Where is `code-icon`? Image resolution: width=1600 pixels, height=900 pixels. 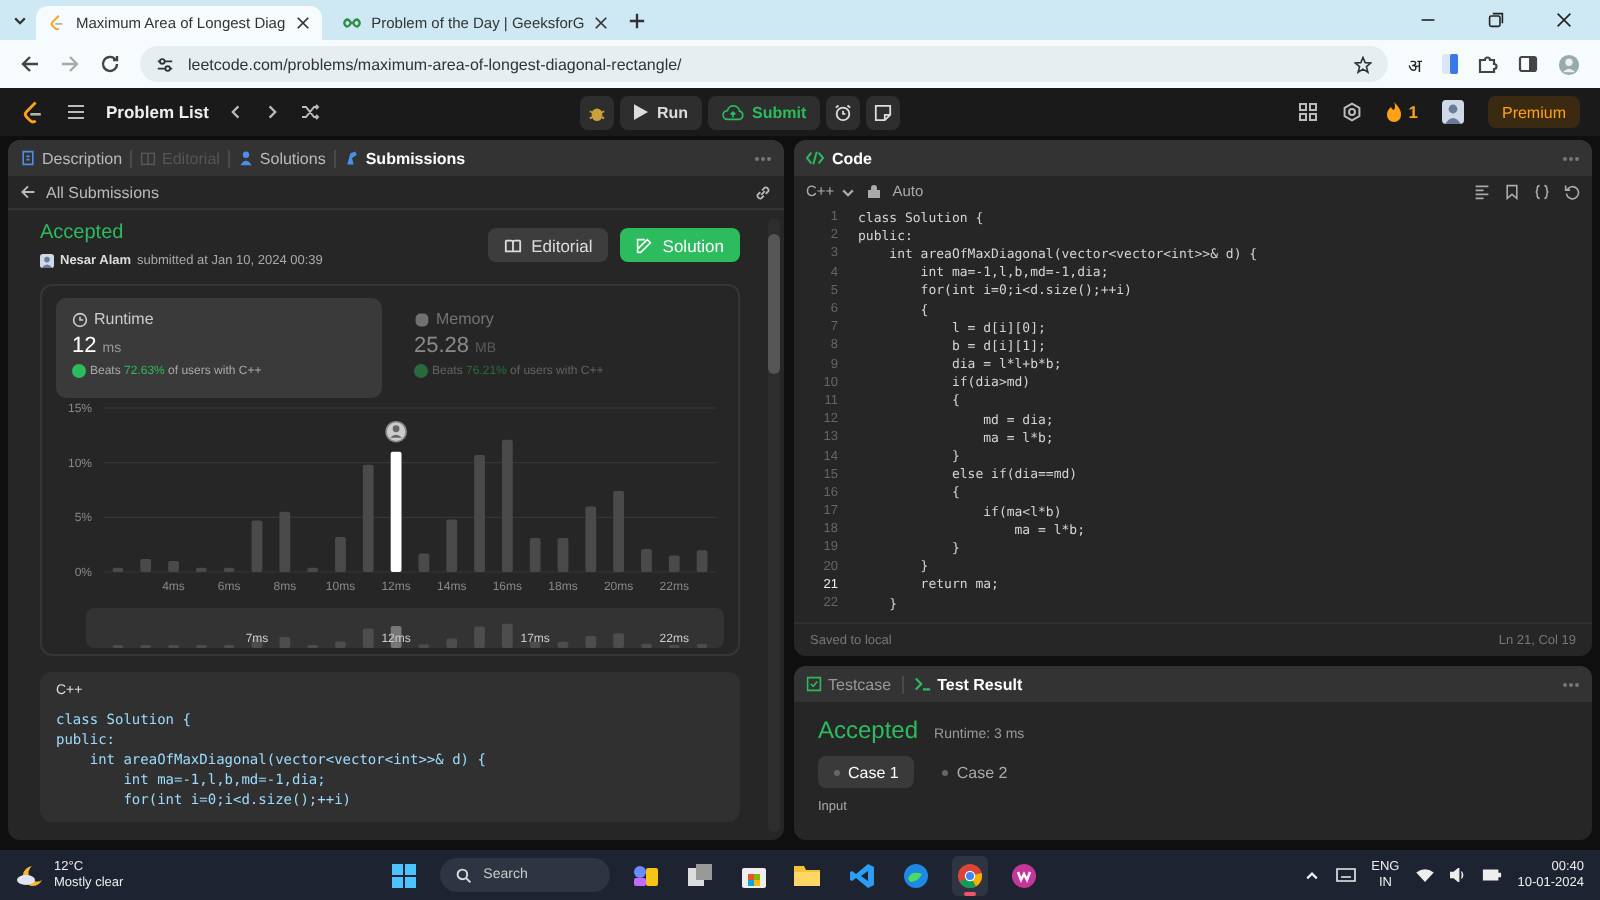 code-icon is located at coordinates (815, 158).